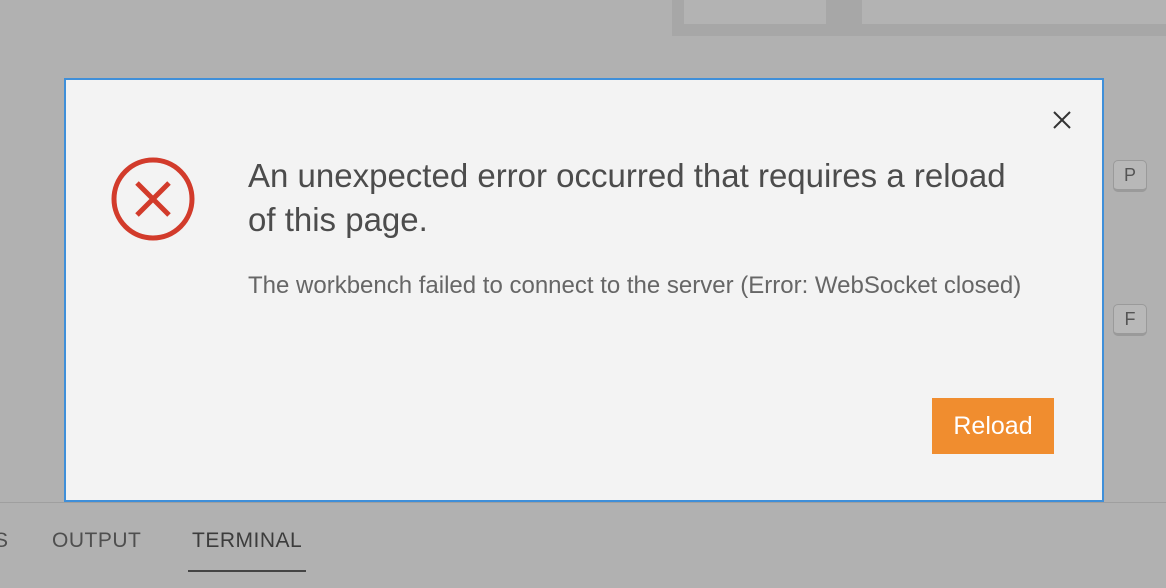 This screenshot has height=588, width=1166. I want to click on keybinding-keycap-p: P, so click(1130, 176).